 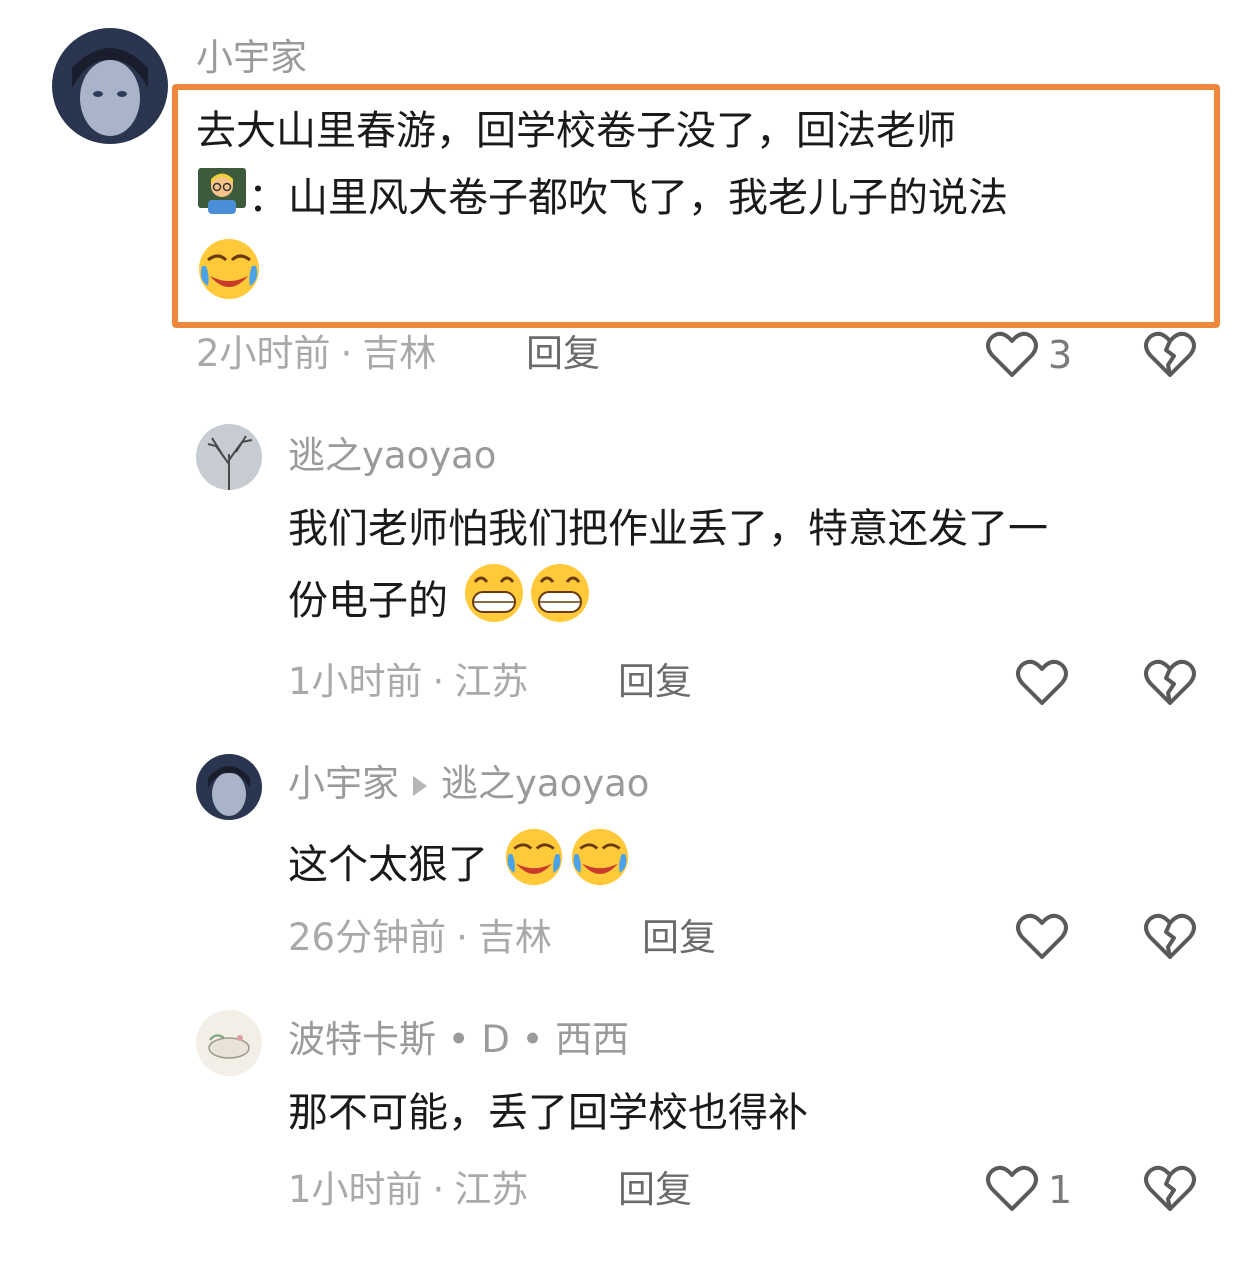 What do you see at coordinates (368, 601) in the screenshot?
I see `comment-text-segment: 份电子的` at bounding box center [368, 601].